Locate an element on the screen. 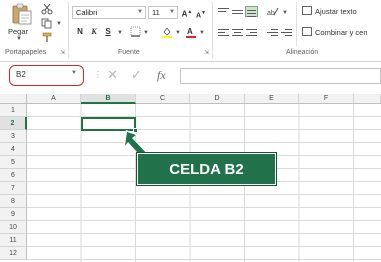 The image size is (381, 262). cancel-icon: ✕ is located at coordinates (112, 75).